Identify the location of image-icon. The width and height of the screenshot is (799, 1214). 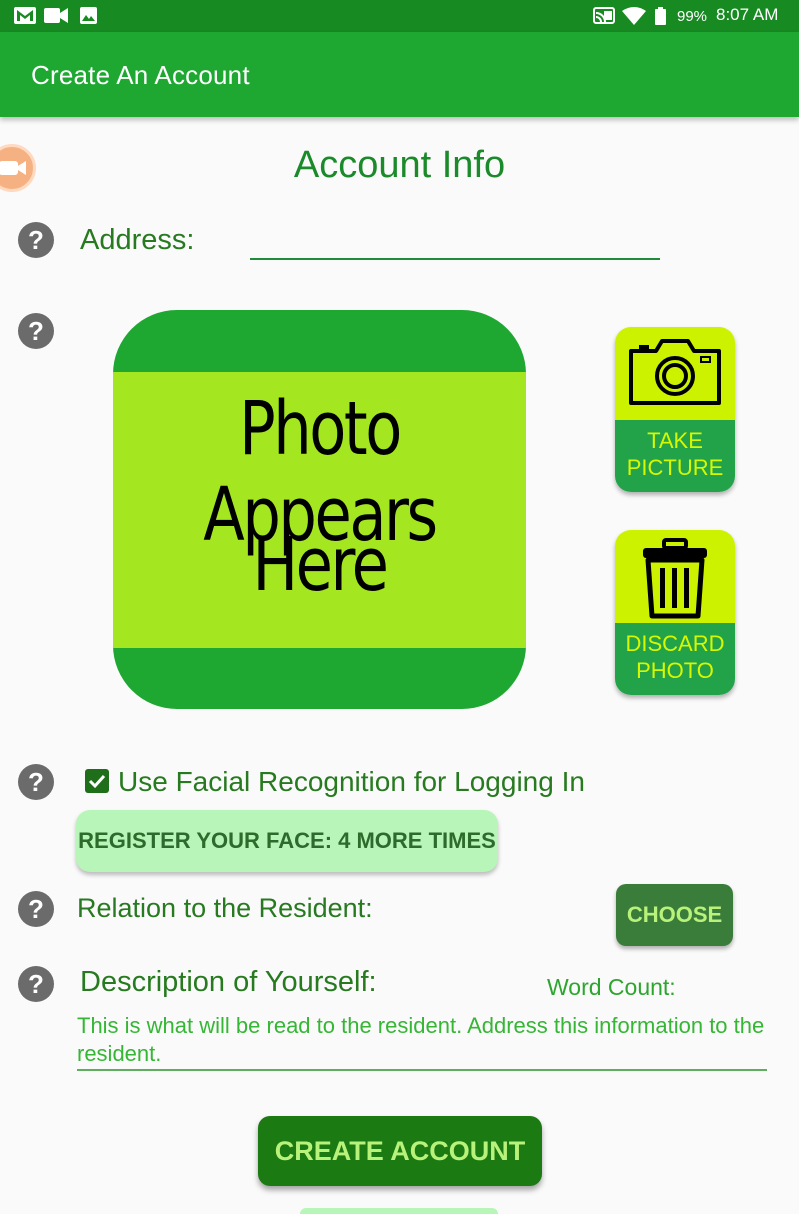
(88, 15).